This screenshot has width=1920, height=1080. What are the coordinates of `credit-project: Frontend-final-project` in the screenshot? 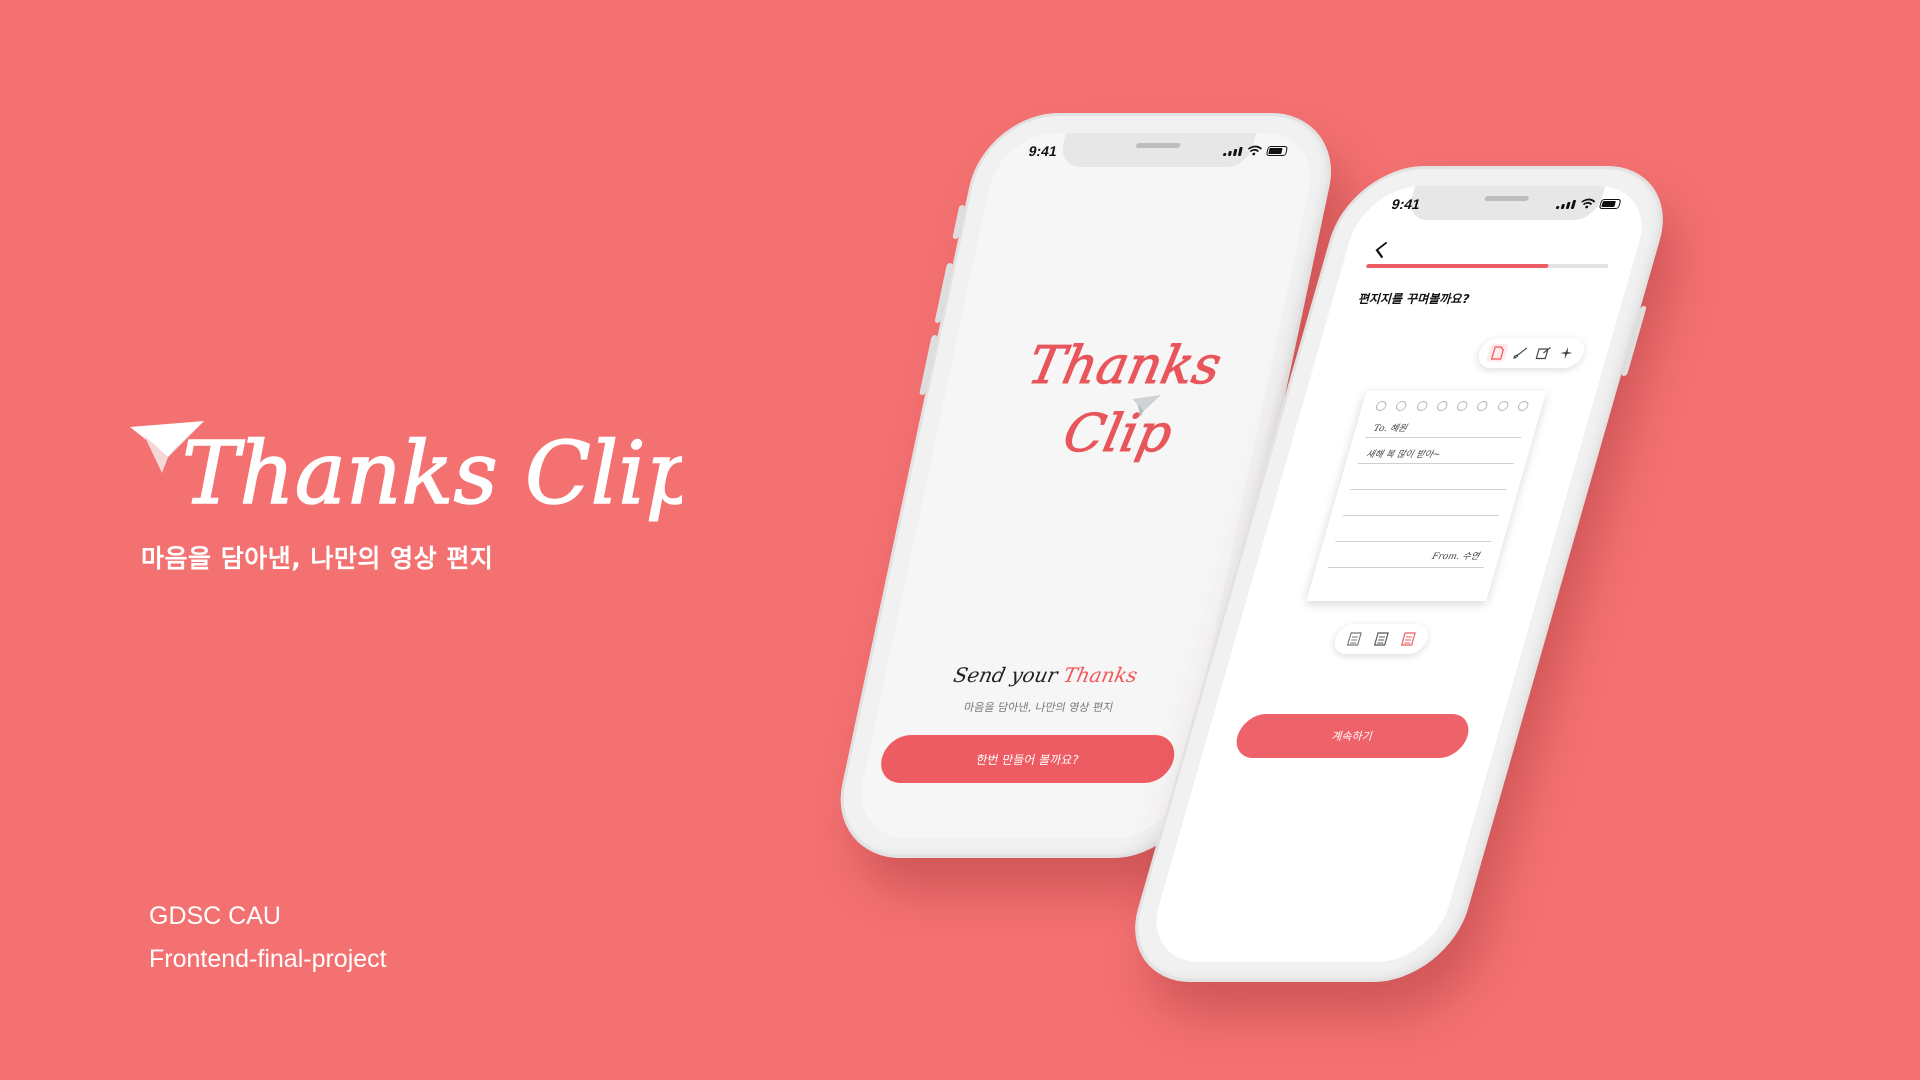 It's located at (268, 959).